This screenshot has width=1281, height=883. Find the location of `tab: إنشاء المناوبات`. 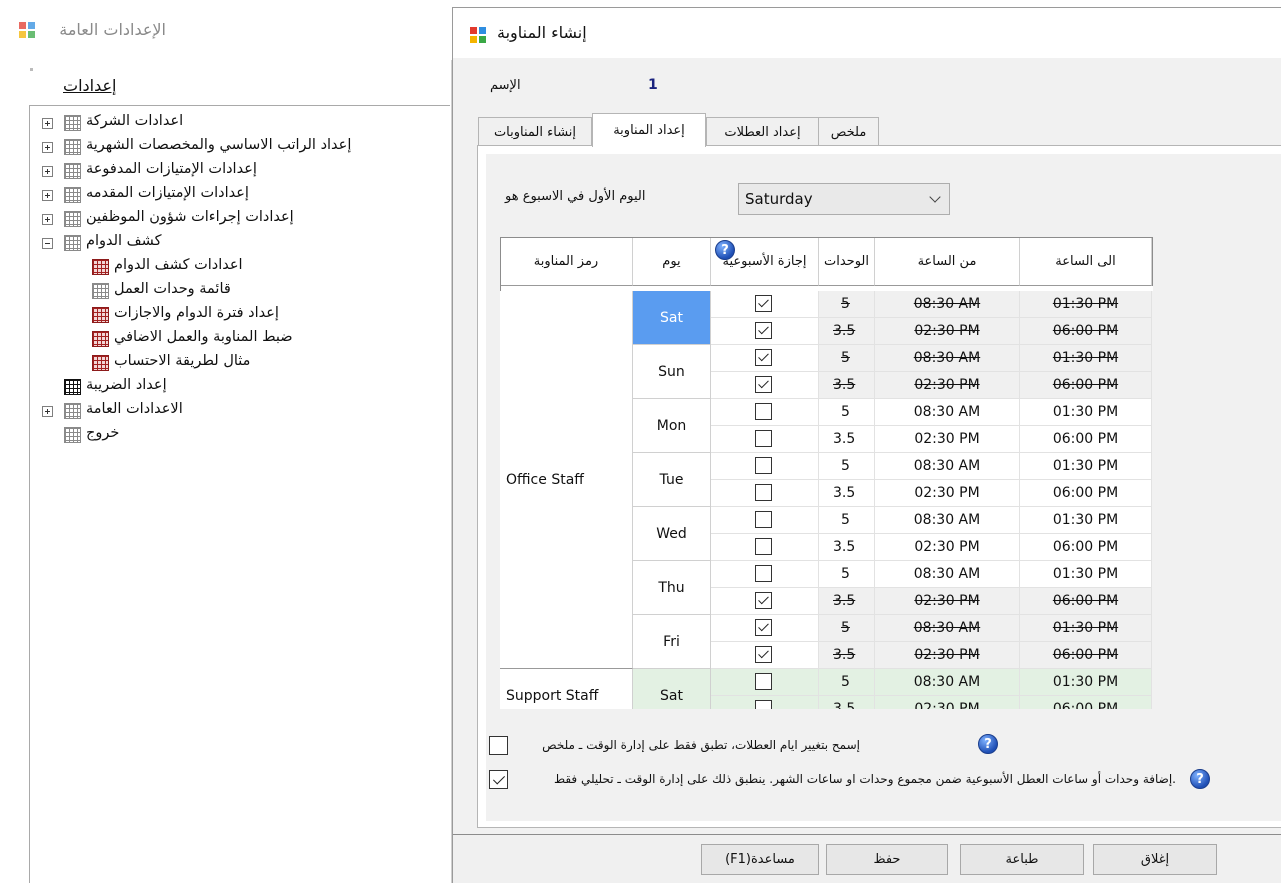

tab: إنشاء المناوبات is located at coordinates (535, 131).